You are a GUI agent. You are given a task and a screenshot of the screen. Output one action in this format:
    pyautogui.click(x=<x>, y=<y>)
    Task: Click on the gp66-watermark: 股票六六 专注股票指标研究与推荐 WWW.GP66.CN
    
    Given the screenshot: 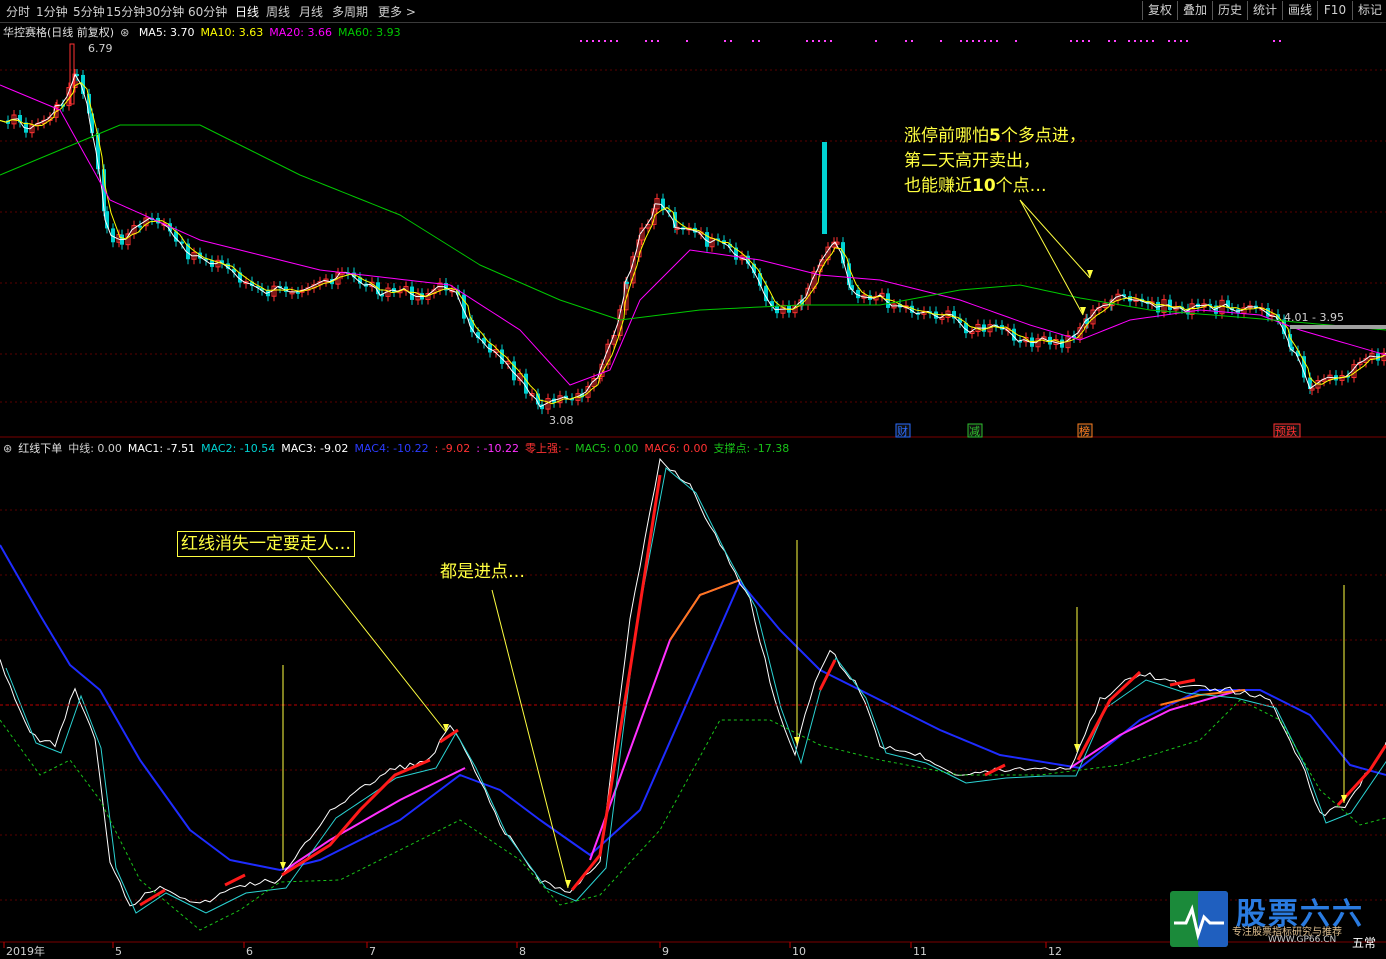 What is the action you would take?
    pyautogui.click(x=1273, y=919)
    